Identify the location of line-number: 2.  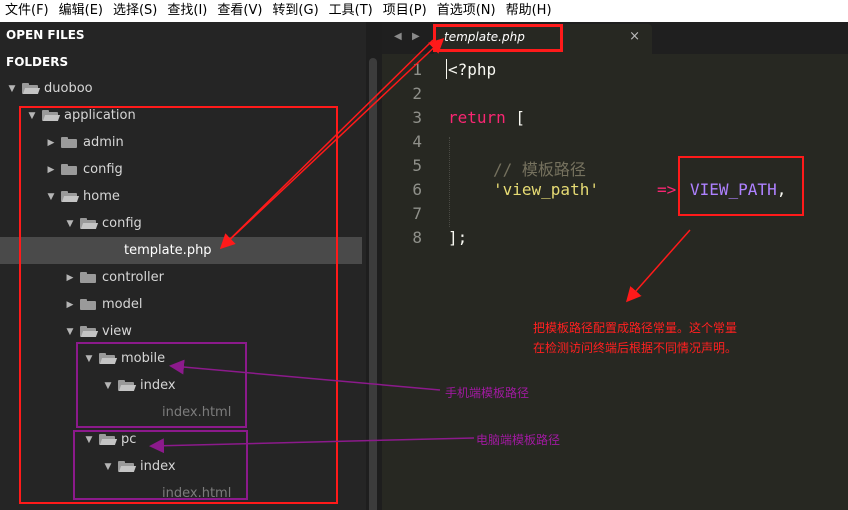
(417, 93).